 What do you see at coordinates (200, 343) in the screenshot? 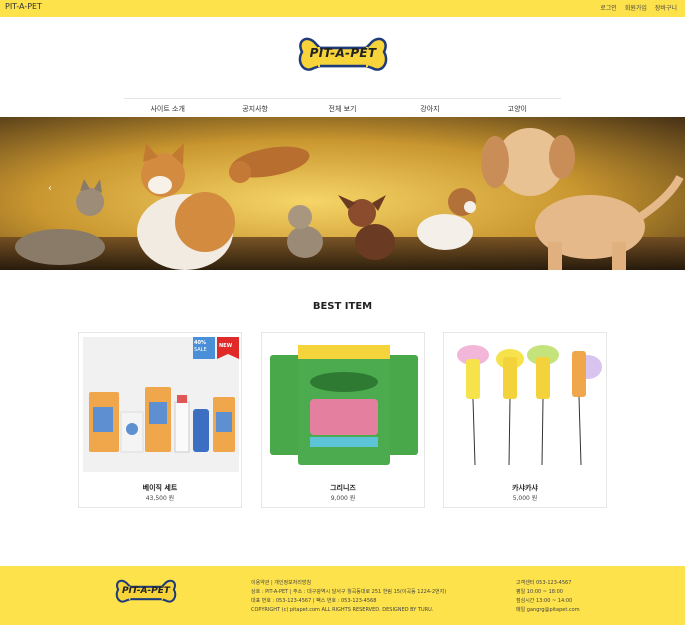
I see `sale-badge-percent: 40%` at bounding box center [200, 343].